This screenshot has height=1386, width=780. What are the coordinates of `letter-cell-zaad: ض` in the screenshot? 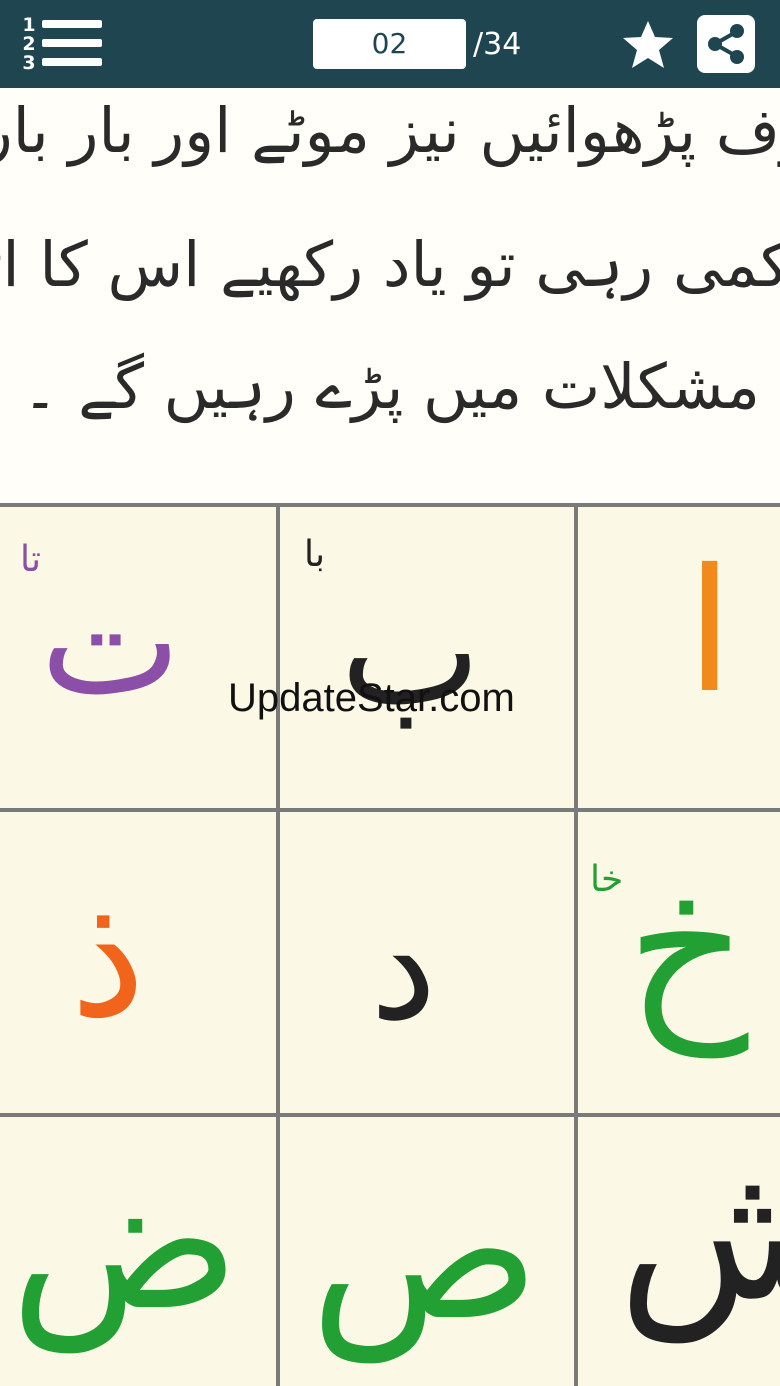 It's located at (140, 1251).